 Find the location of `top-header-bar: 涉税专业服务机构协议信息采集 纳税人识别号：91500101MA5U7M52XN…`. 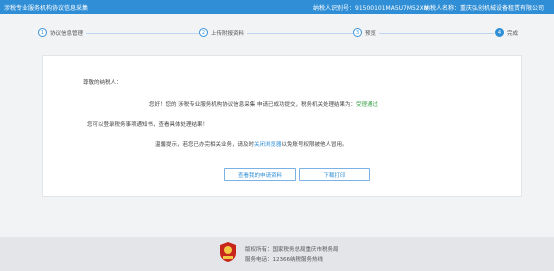

top-header-bar: 涉税专业服务机构协议信息采集 纳税人识别号：91500101MA5U7M52XN… is located at coordinates (277, 7).